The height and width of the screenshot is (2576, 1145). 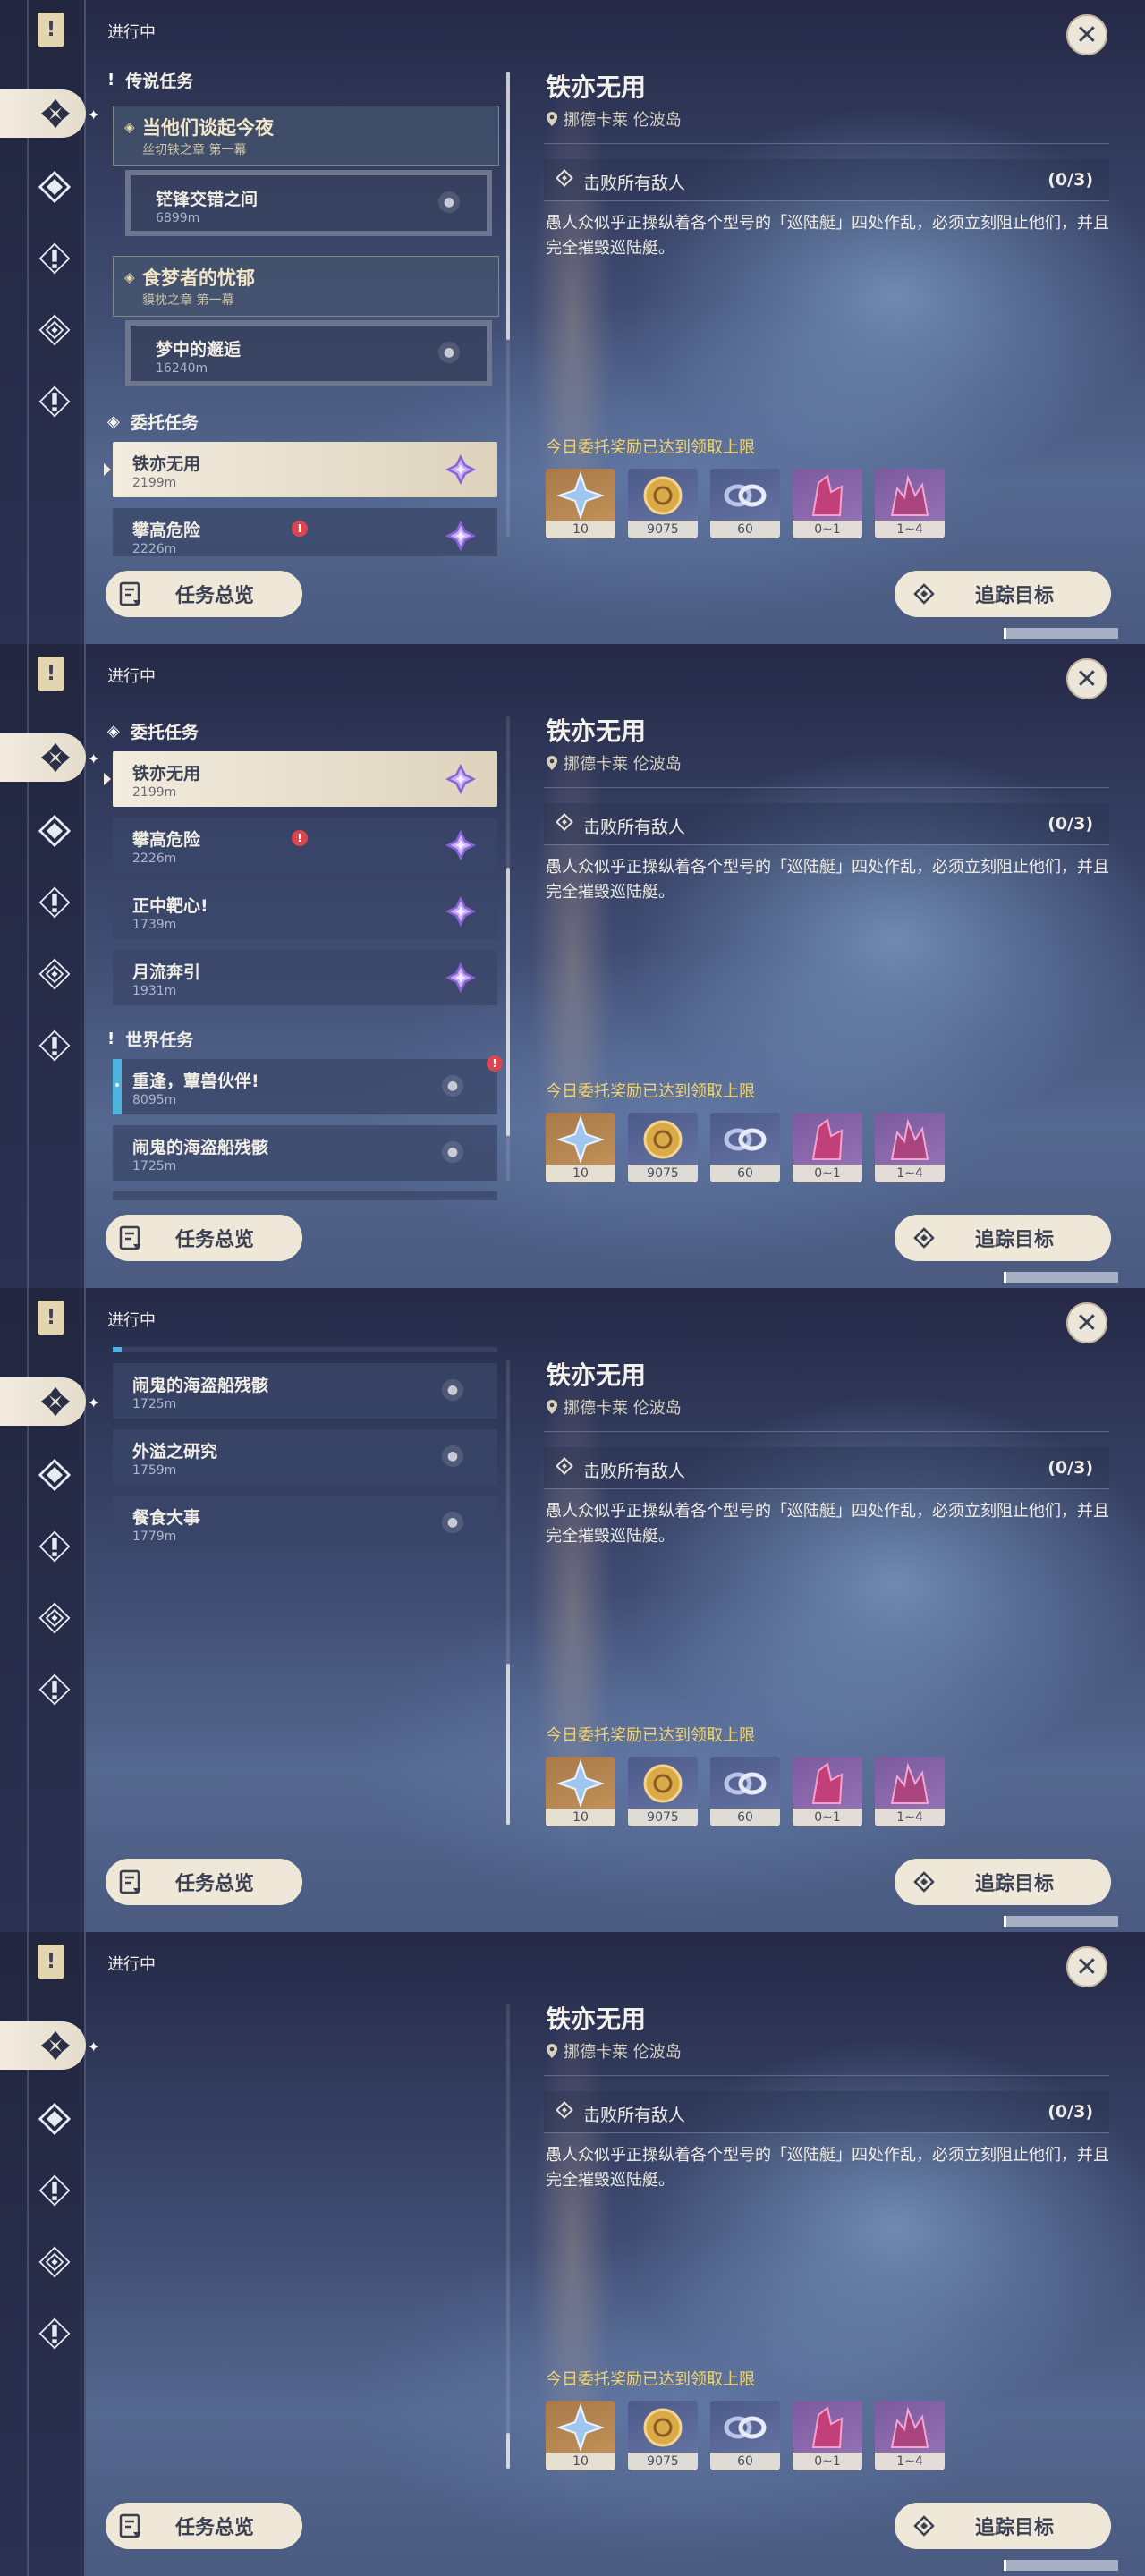 What do you see at coordinates (308, 203) in the screenshot?
I see `legend-subquest: 铓锋交错之间 6899m ●` at bounding box center [308, 203].